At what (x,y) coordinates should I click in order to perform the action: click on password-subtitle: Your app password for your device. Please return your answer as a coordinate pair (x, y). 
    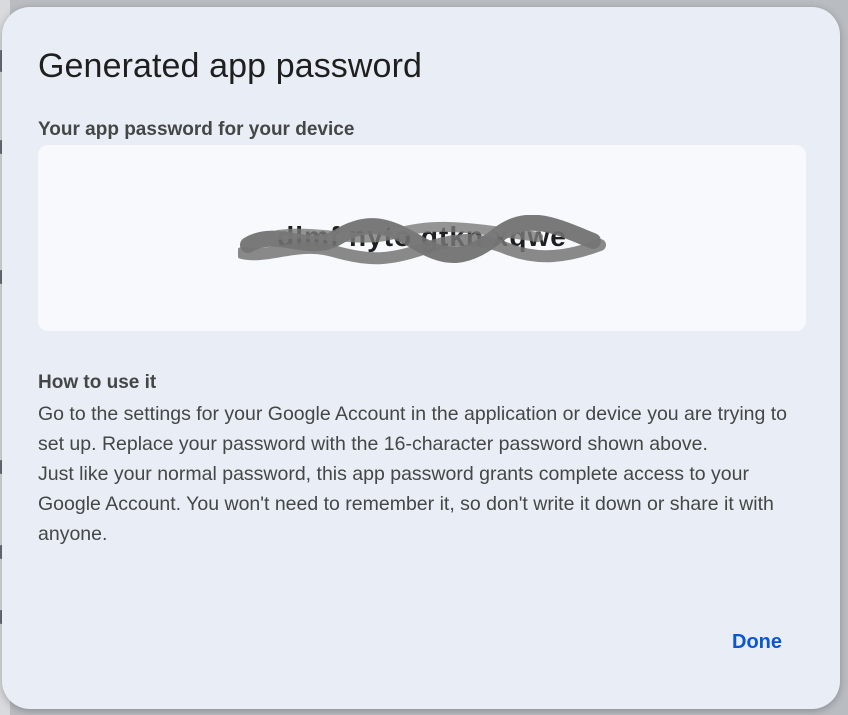
    Looking at the image, I should click on (196, 129).